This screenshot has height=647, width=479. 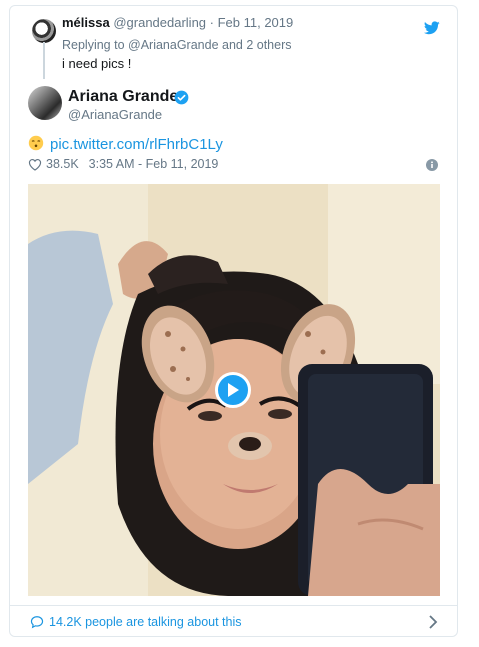 I want to click on tweet-author-name: Ariana Grande, so click(x=123, y=97).